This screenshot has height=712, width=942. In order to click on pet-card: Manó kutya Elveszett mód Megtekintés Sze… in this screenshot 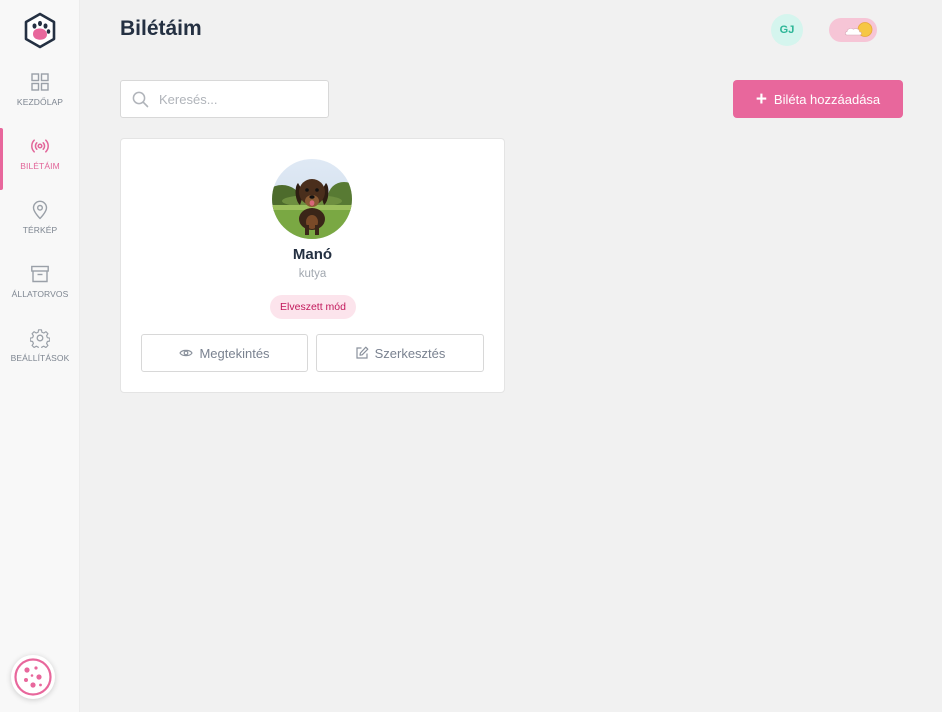, I will do `click(312, 265)`.